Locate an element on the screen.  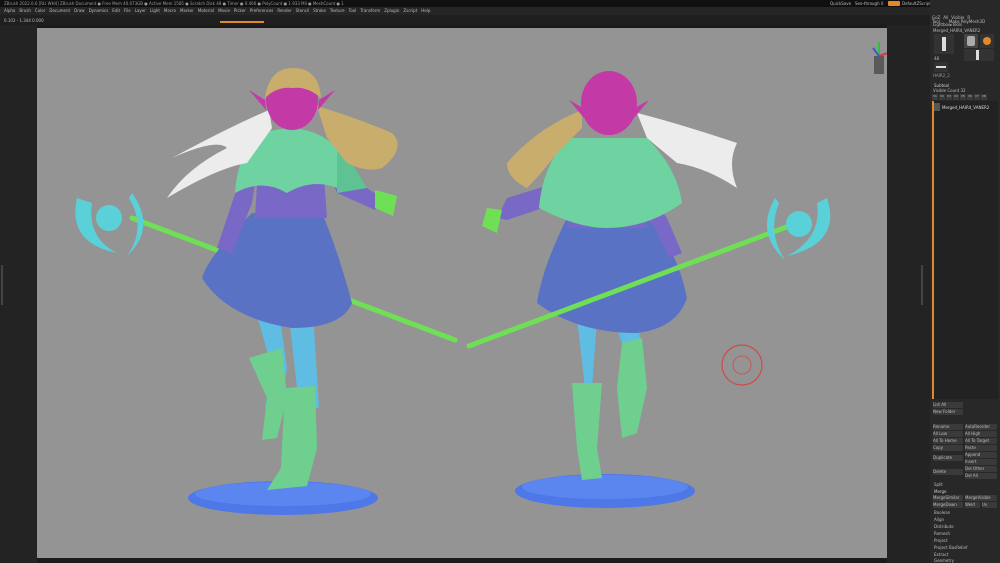
default-zscript-button: DefaultZScript is located at coordinates (916, 3).